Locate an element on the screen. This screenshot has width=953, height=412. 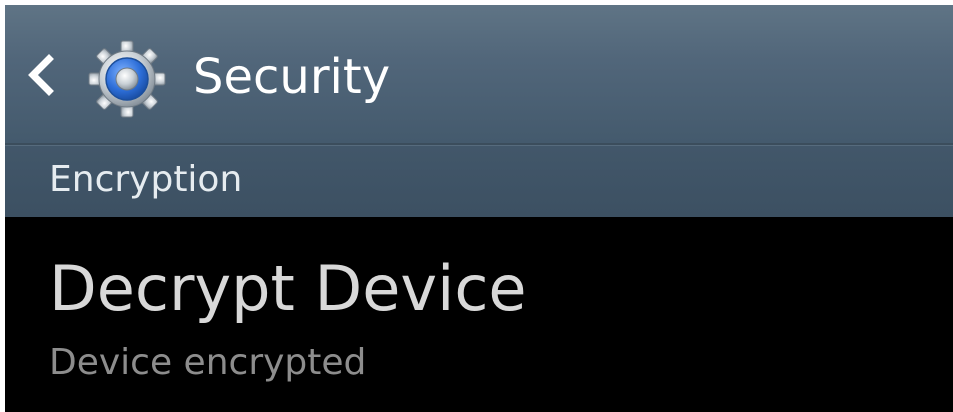
settings-gear-icon is located at coordinates (127, 79).